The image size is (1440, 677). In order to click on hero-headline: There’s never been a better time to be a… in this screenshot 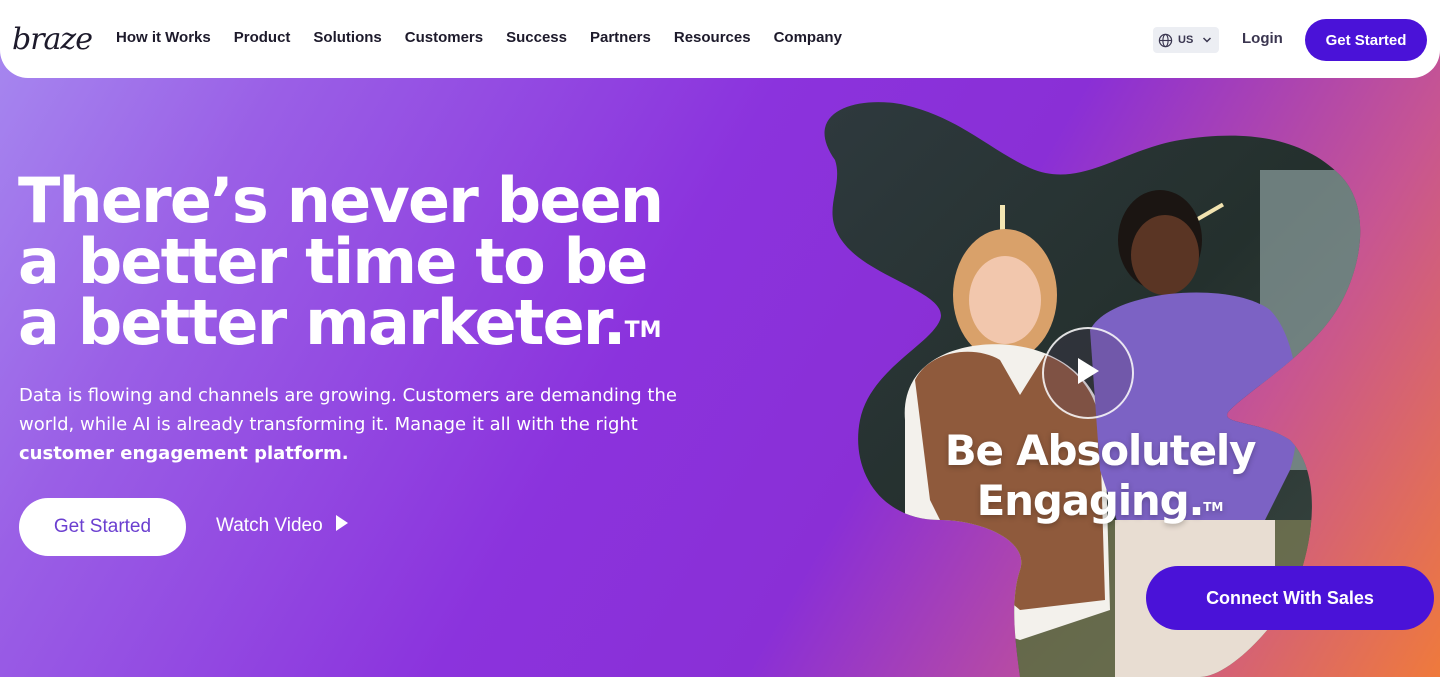, I will do `click(358, 262)`.